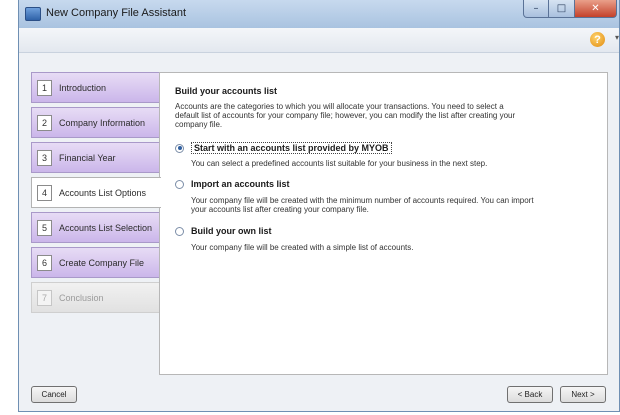  What do you see at coordinates (44, 157) in the screenshot?
I see `step-number: 3` at bounding box center [44, 157].